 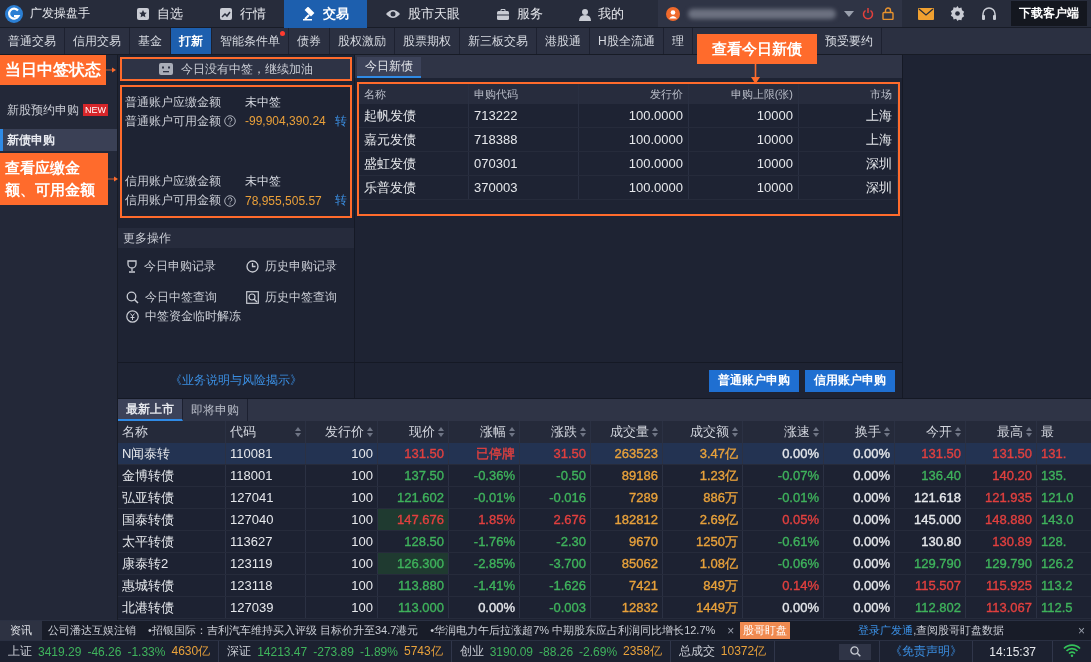 What do you see at coordinates (849, 13) in the screenshot?
I see `caret-icon` at bounding box center [849, 13].